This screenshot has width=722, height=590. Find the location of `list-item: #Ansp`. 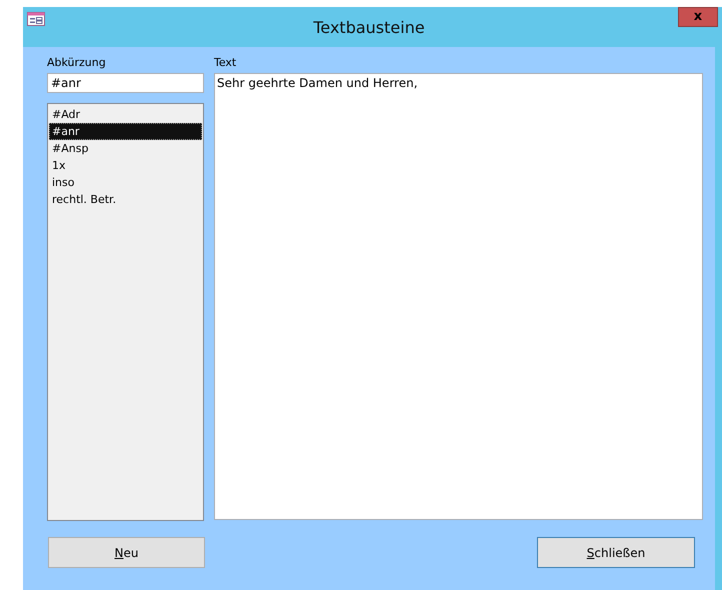

list-item: #Ansp is located at coordinates (125, 148).